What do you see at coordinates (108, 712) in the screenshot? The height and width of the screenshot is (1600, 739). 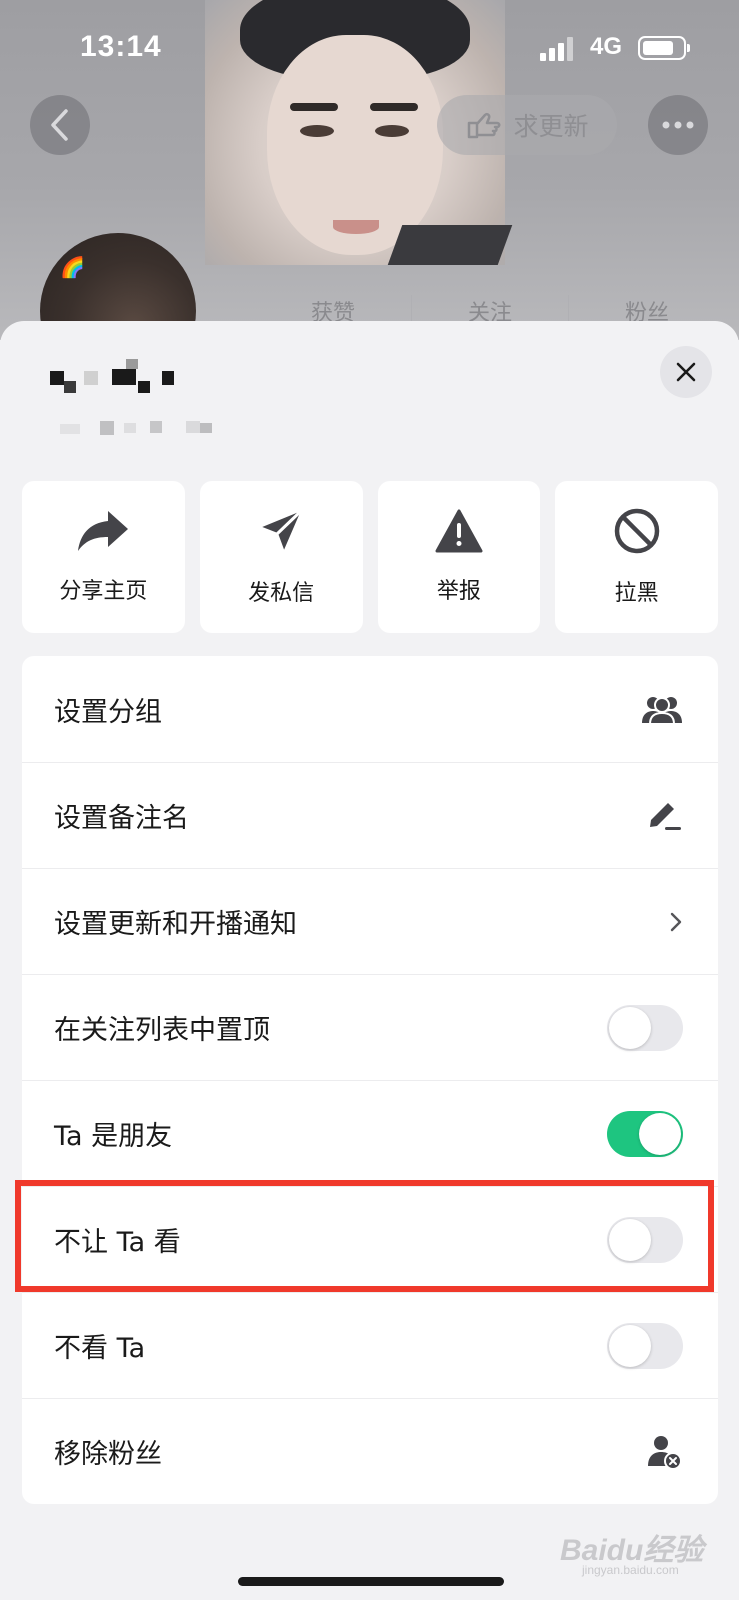 I see `menu-label: 设置分组` at bounding box center [108, 712].